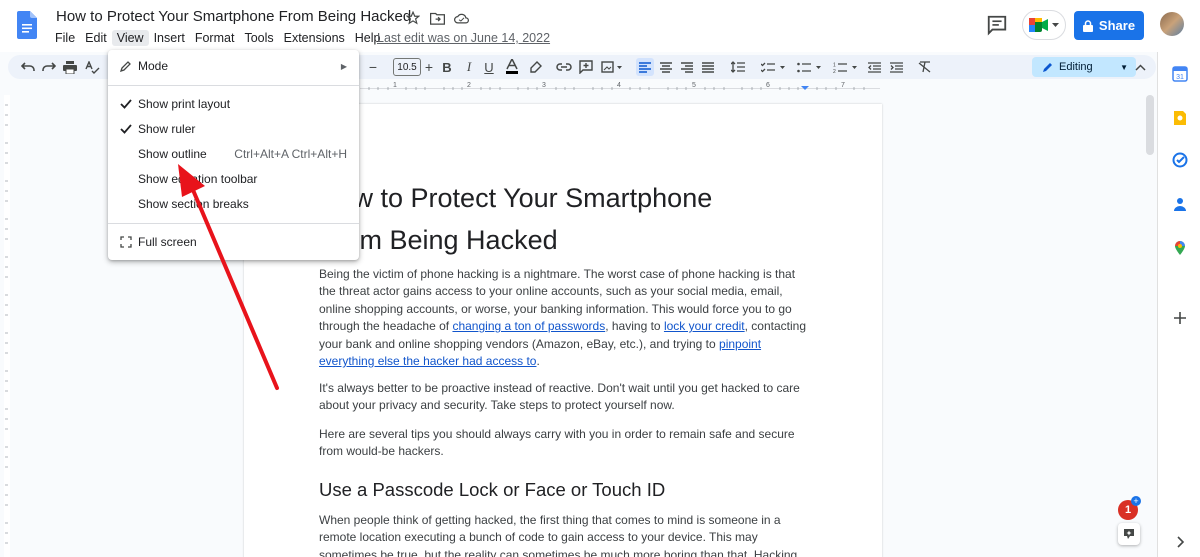 This screenshot has height=557, width=1200. Describe the element at coordinates (1180, 160) in the screenshot. I see `tasks-icon` at that location.